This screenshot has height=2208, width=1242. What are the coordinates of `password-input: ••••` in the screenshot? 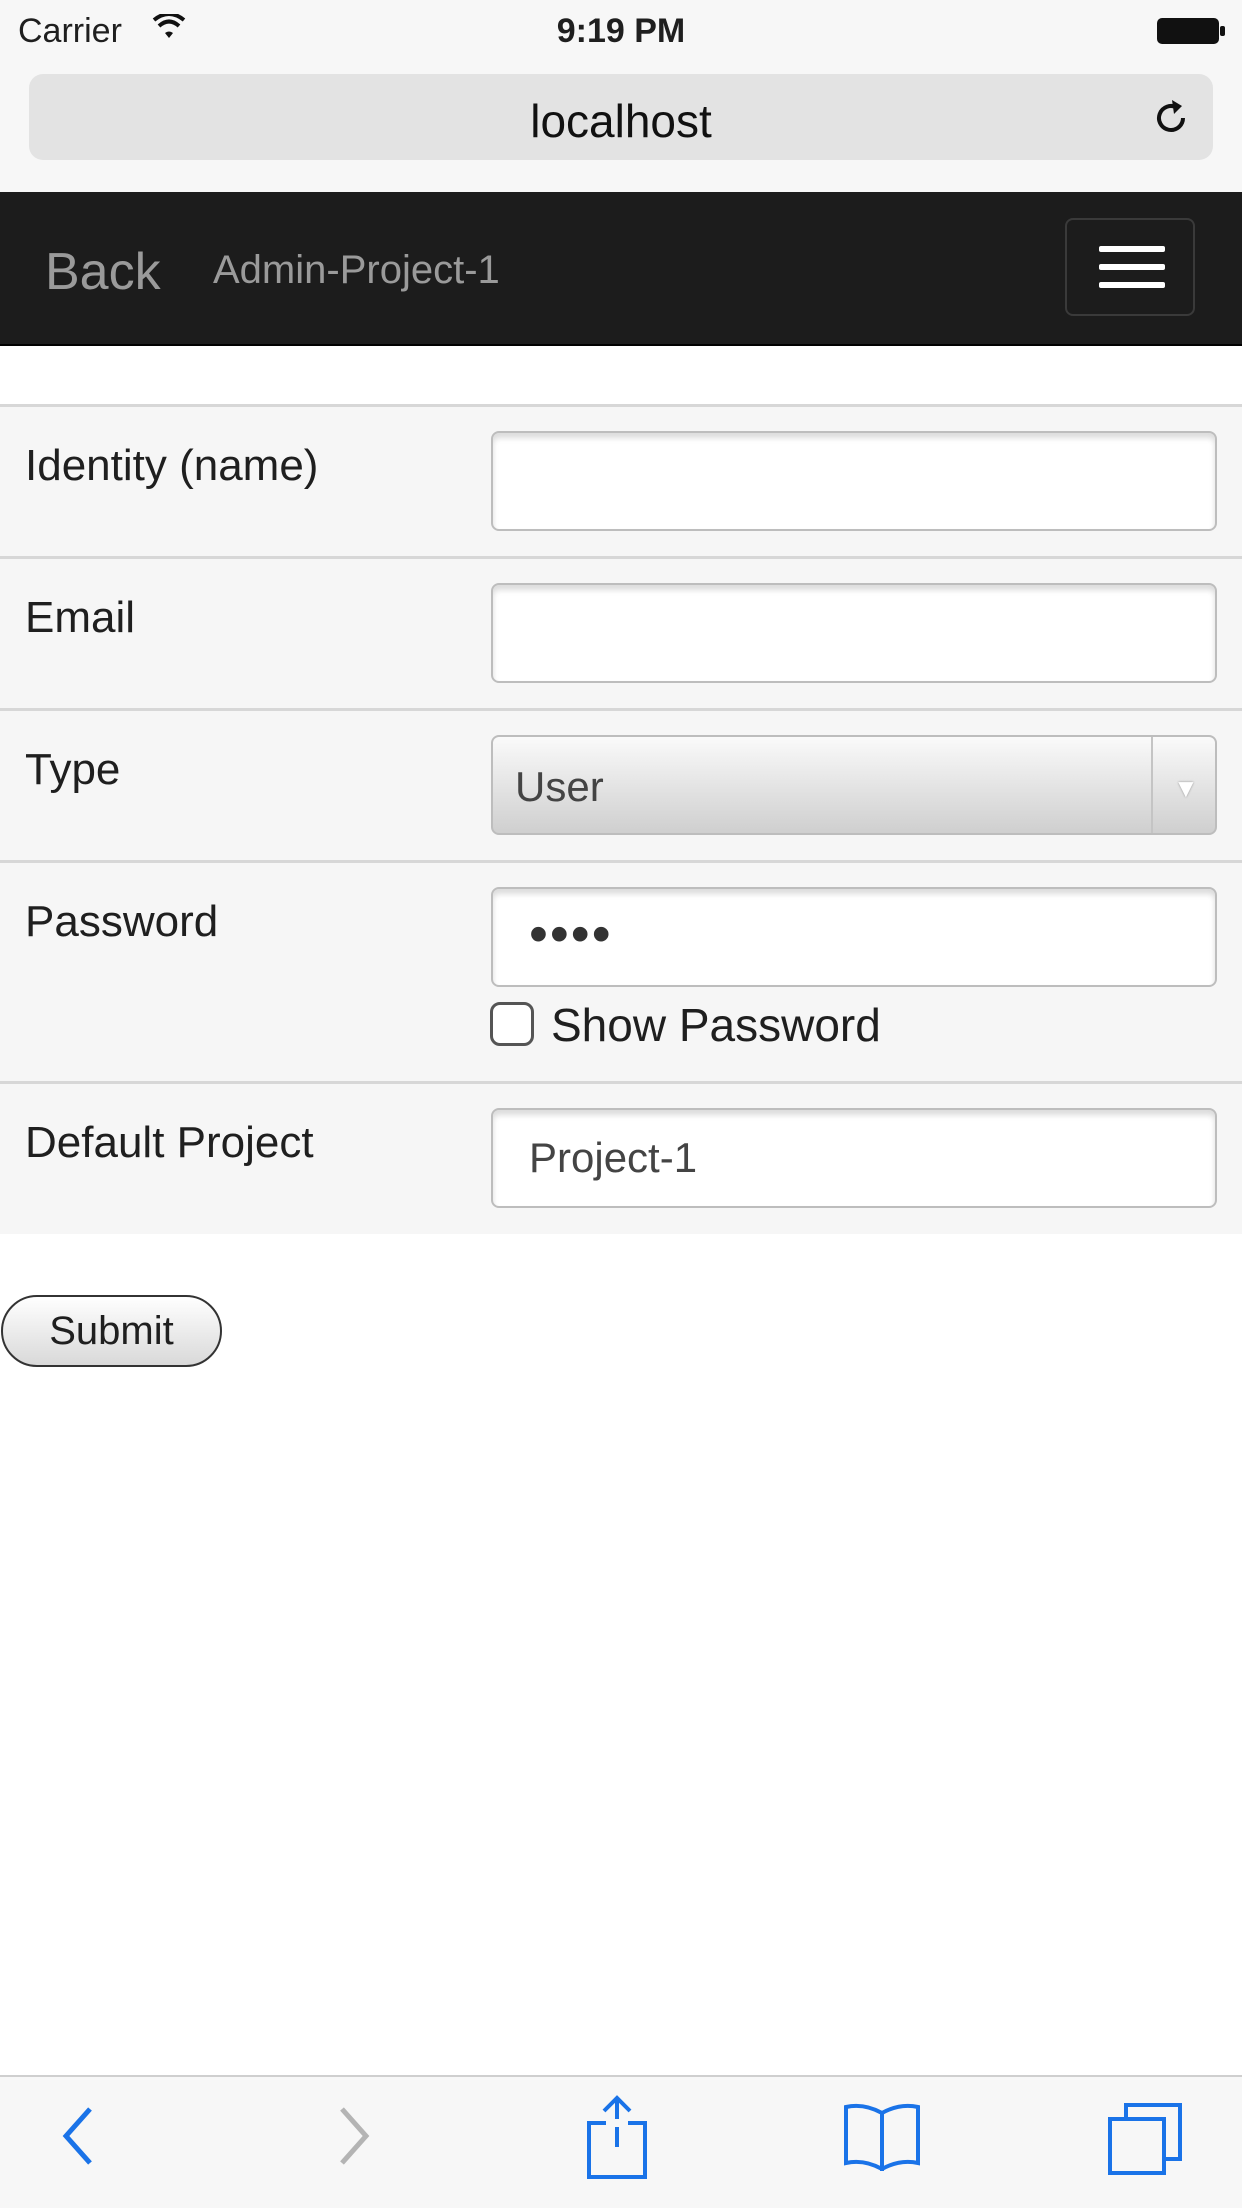 It's located at (854, 937).